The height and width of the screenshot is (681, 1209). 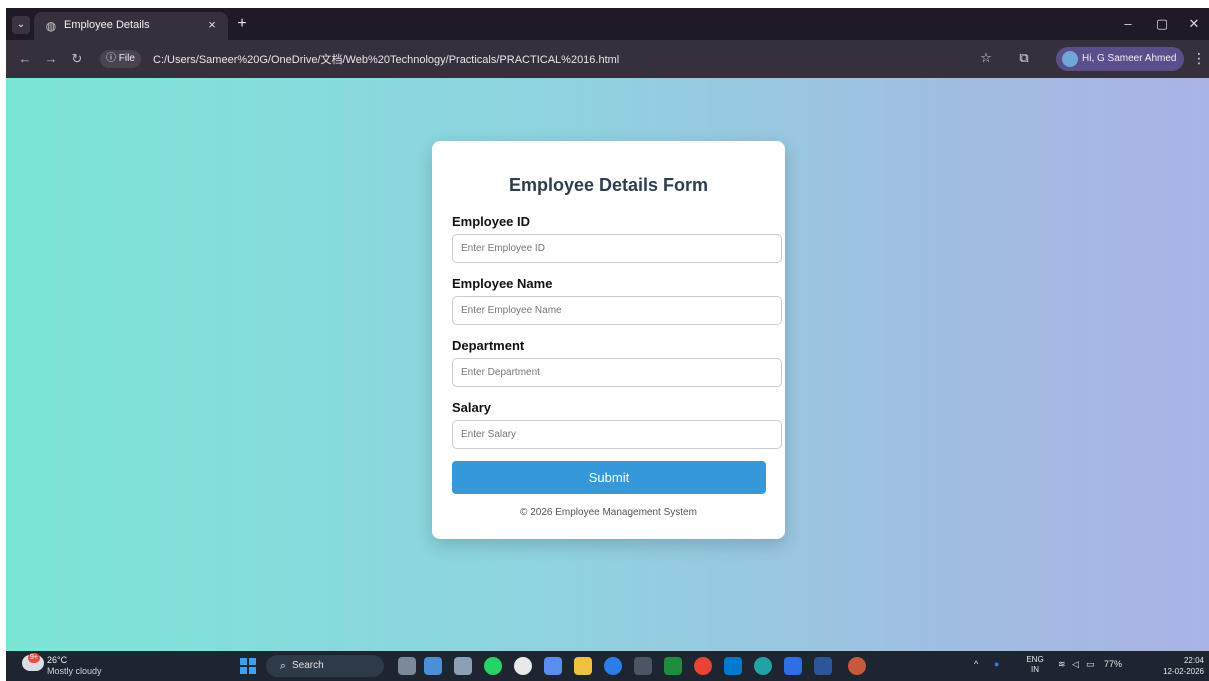 What do you see at coordinates (609, 477) in the screenshot?
I see `submit-button: Submit` at bounding box center [609, 477].